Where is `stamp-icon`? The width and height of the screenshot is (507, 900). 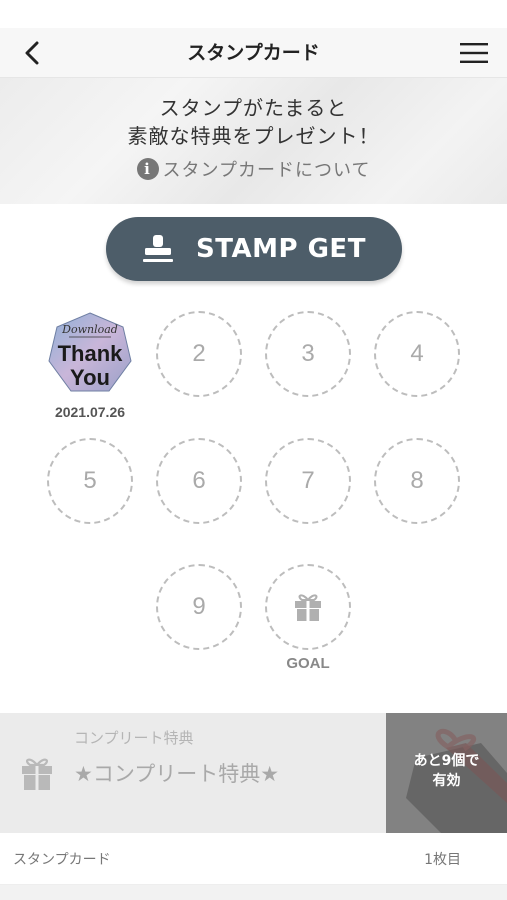
stamp-icon is located at coordinates (158, 248).